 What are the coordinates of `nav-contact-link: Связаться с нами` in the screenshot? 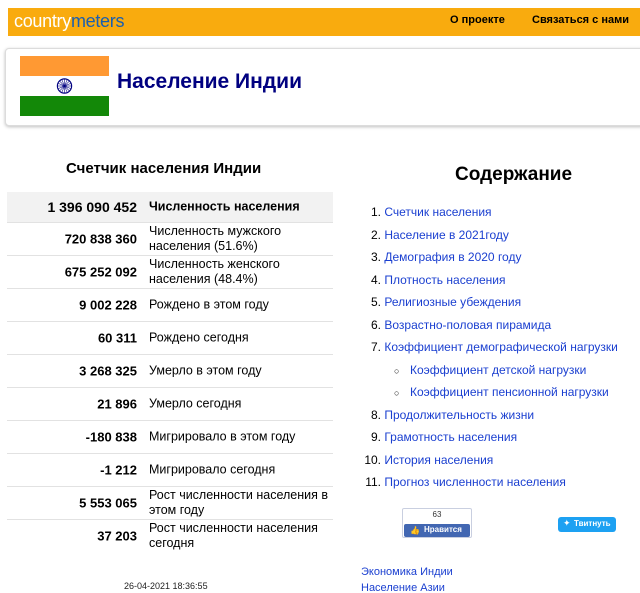 It's located at (580, 20).